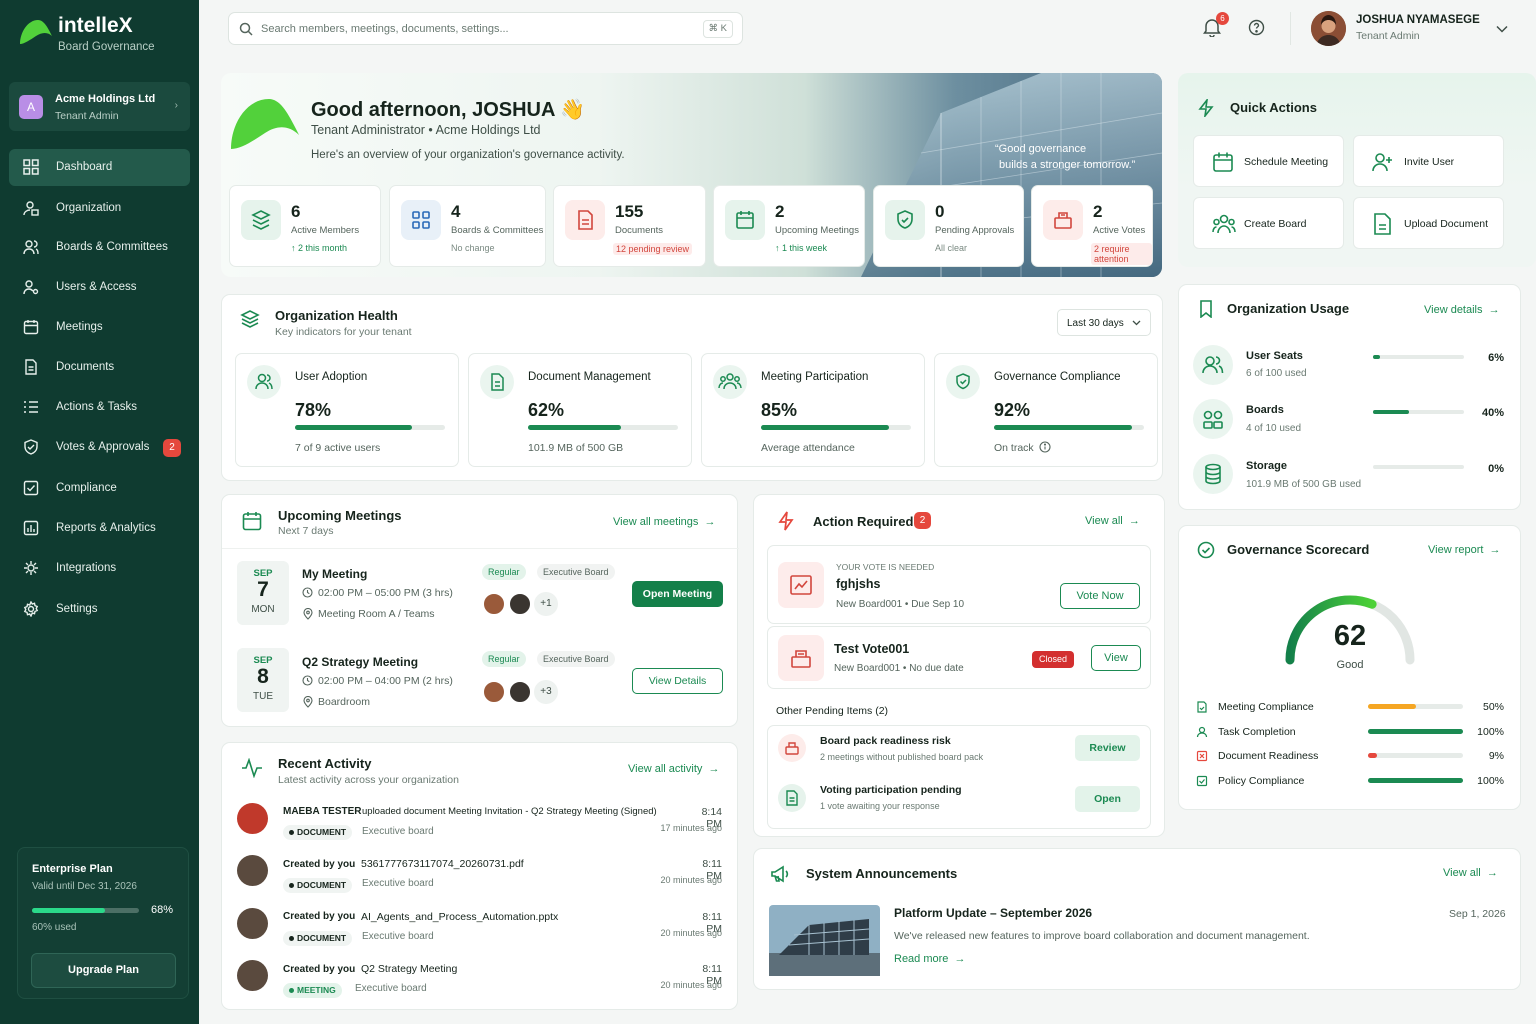  I want to click on sidebar-item-integrations: Integrations, so click(99, 568).